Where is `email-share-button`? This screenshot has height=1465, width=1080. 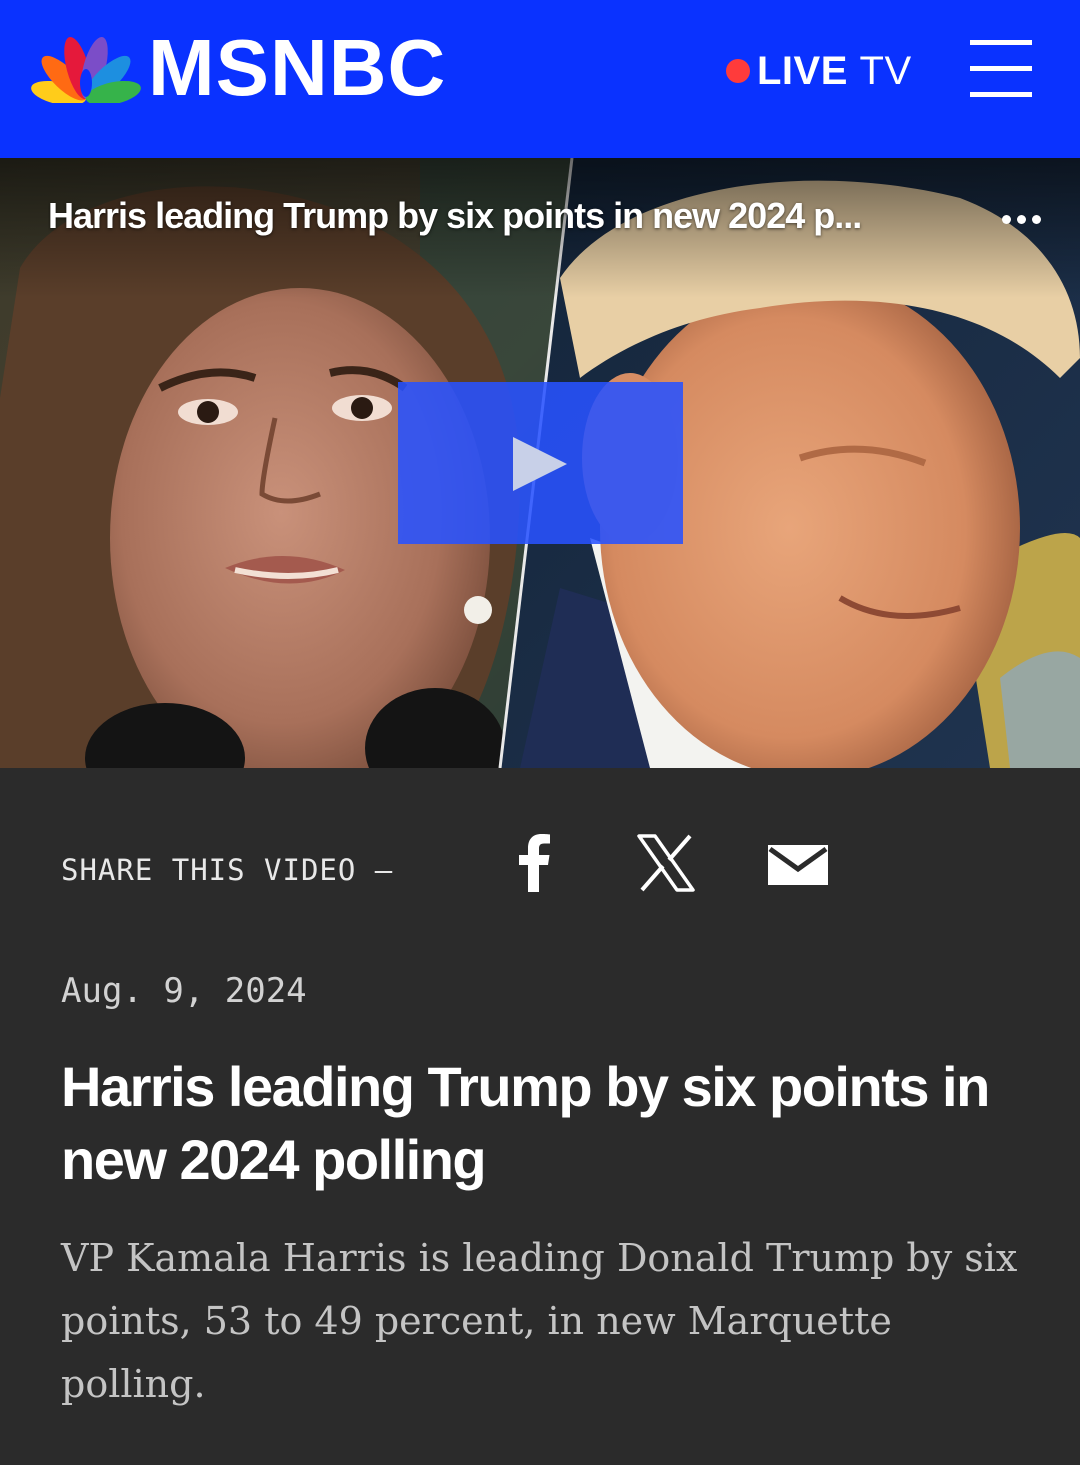 email-share-button is located at coordinates (798, 867).